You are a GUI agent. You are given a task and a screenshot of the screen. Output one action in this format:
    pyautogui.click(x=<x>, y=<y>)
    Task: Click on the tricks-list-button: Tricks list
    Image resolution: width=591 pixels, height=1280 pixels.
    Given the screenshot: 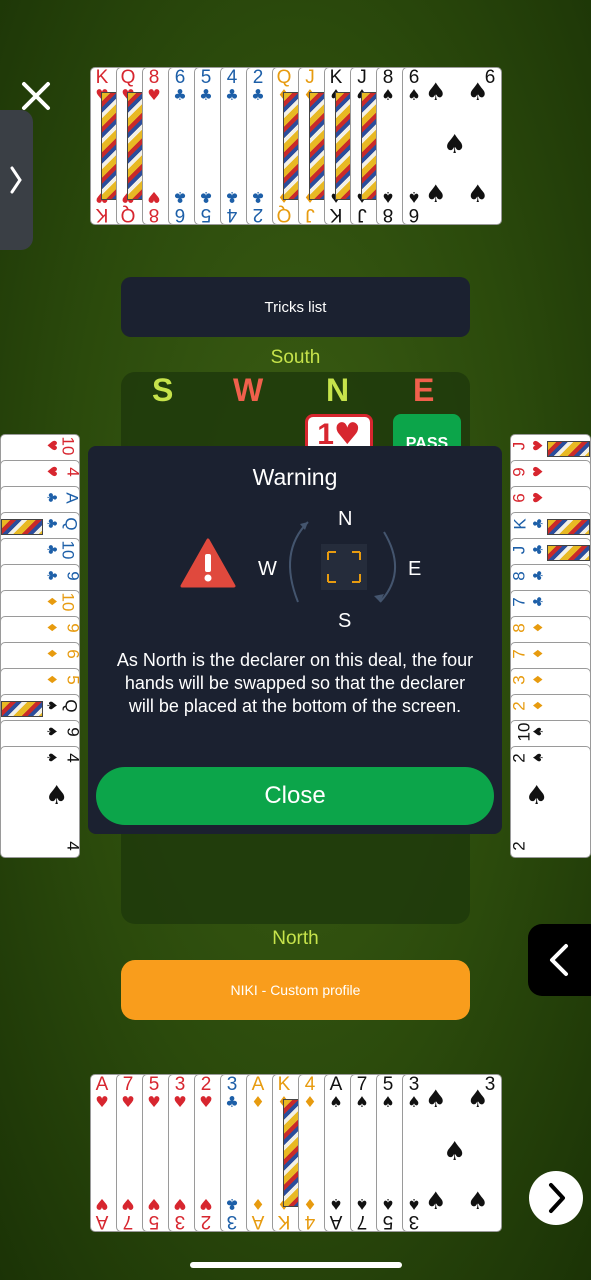 What is the action you would take?
    pyautogui.click(x=295, y=307)
    